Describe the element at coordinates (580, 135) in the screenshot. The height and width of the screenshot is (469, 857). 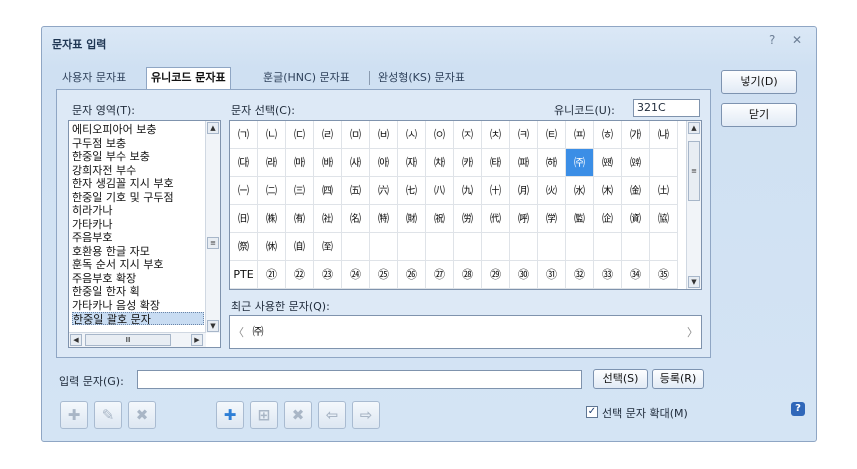
I see `character-cell: ㈌` at that location.